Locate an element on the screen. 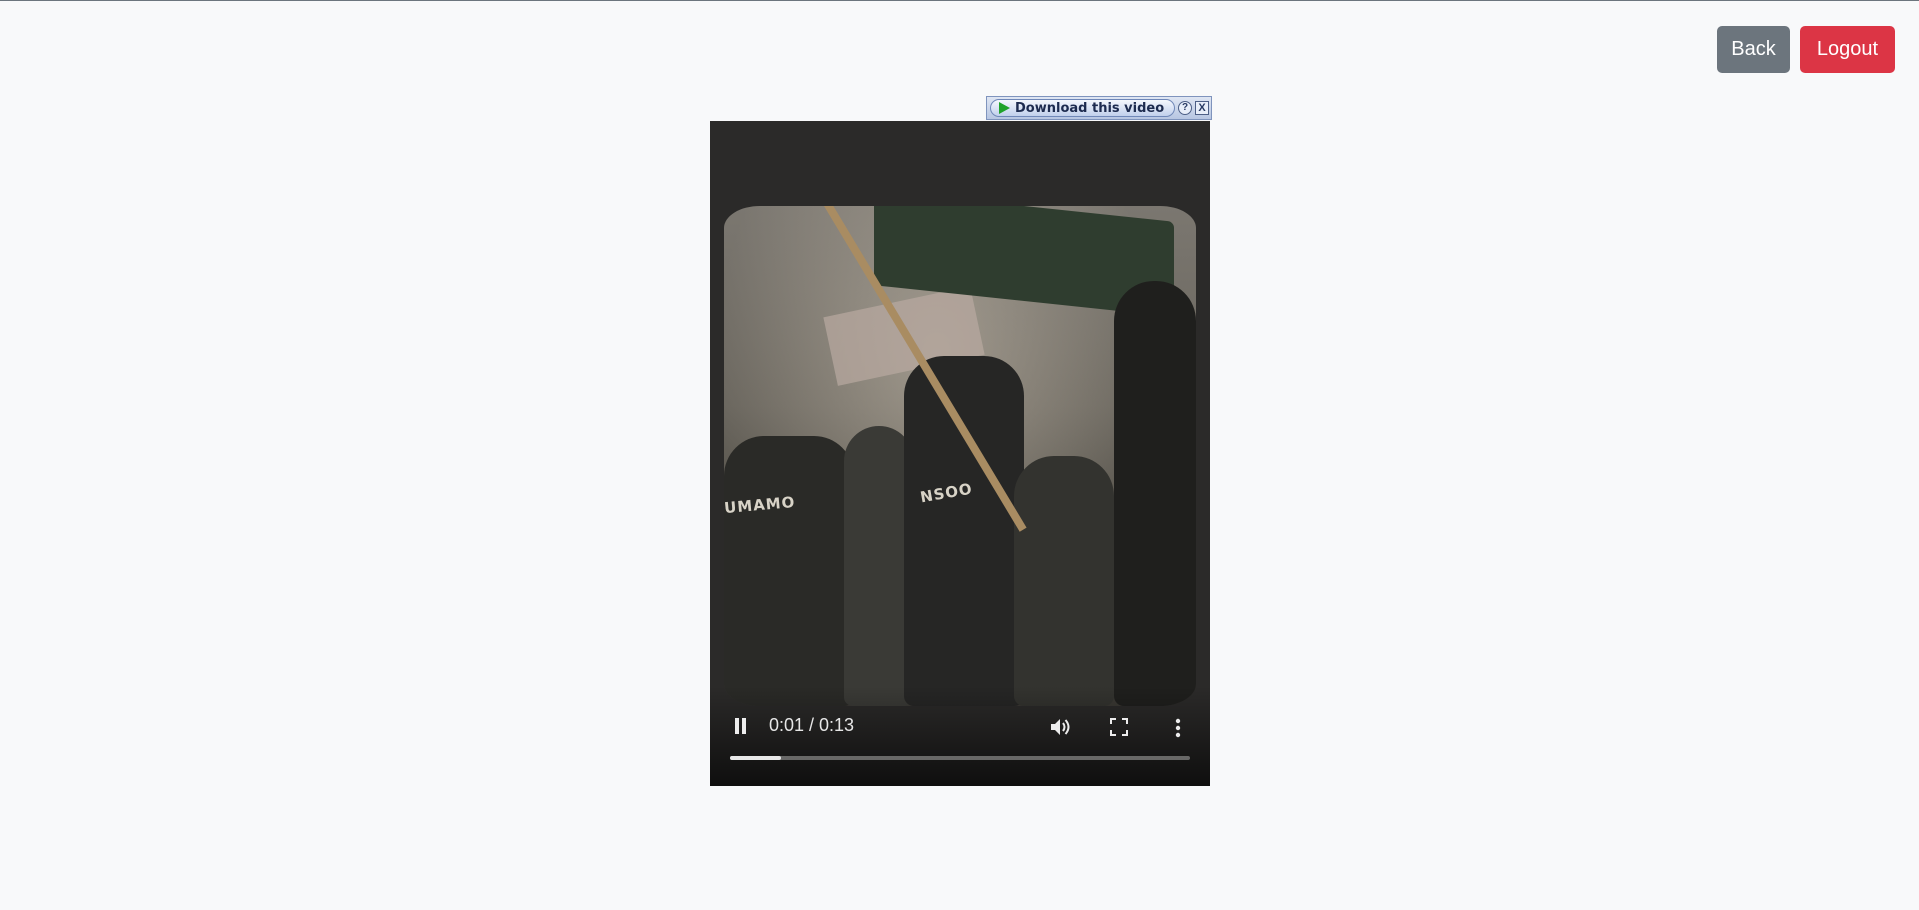 This screenshot has width=1919, height=910. close-icon: X is located at coordinates (1202, 108).